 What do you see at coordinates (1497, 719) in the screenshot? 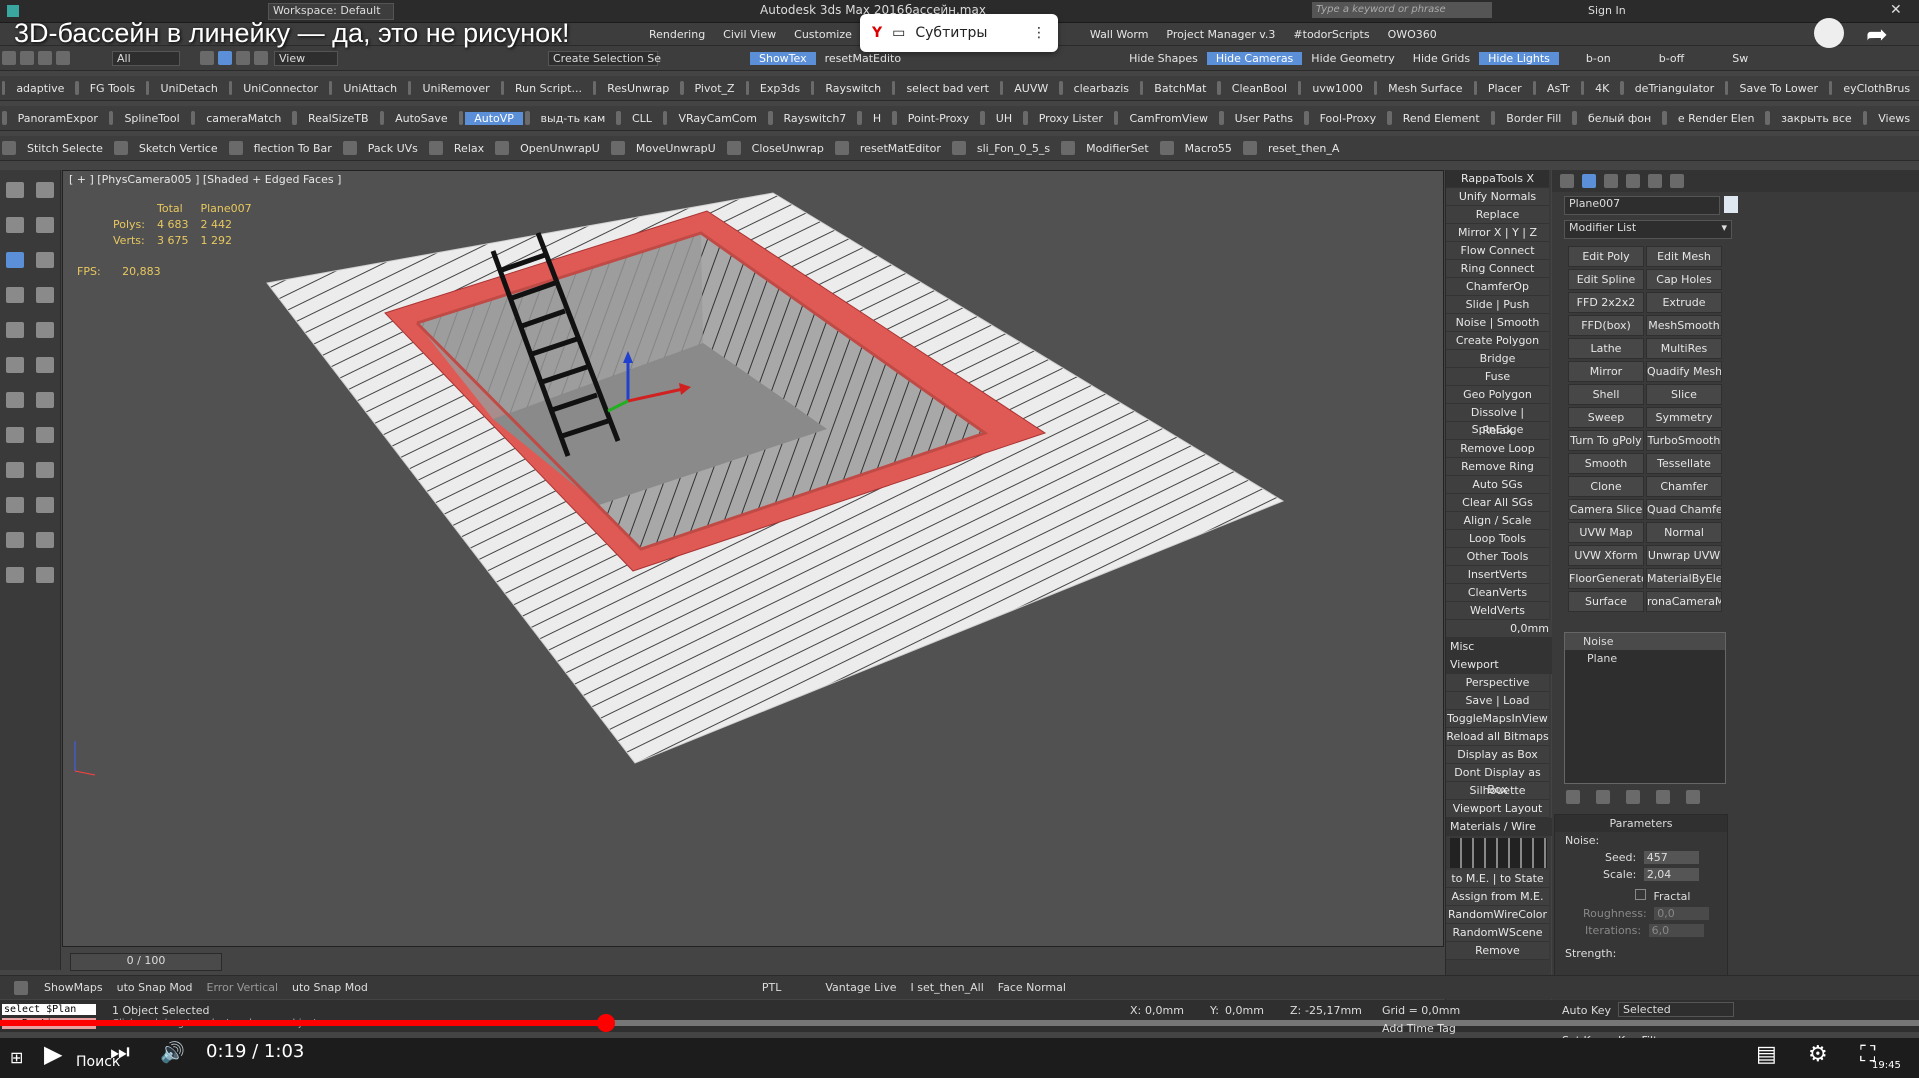
I see `rappa-viewport-button-2: ToggleMapsInView` at bounding box center [1497, 719].